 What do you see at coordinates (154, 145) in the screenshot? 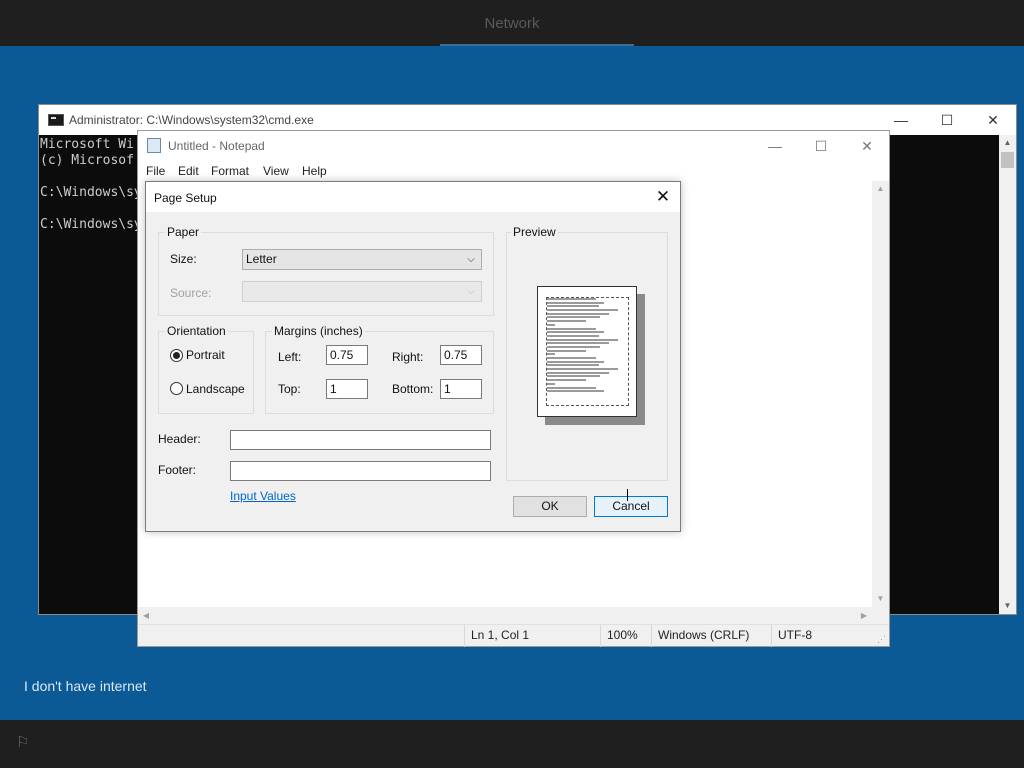
I see `notepad-app-icon` at bounding box center [154, 145].